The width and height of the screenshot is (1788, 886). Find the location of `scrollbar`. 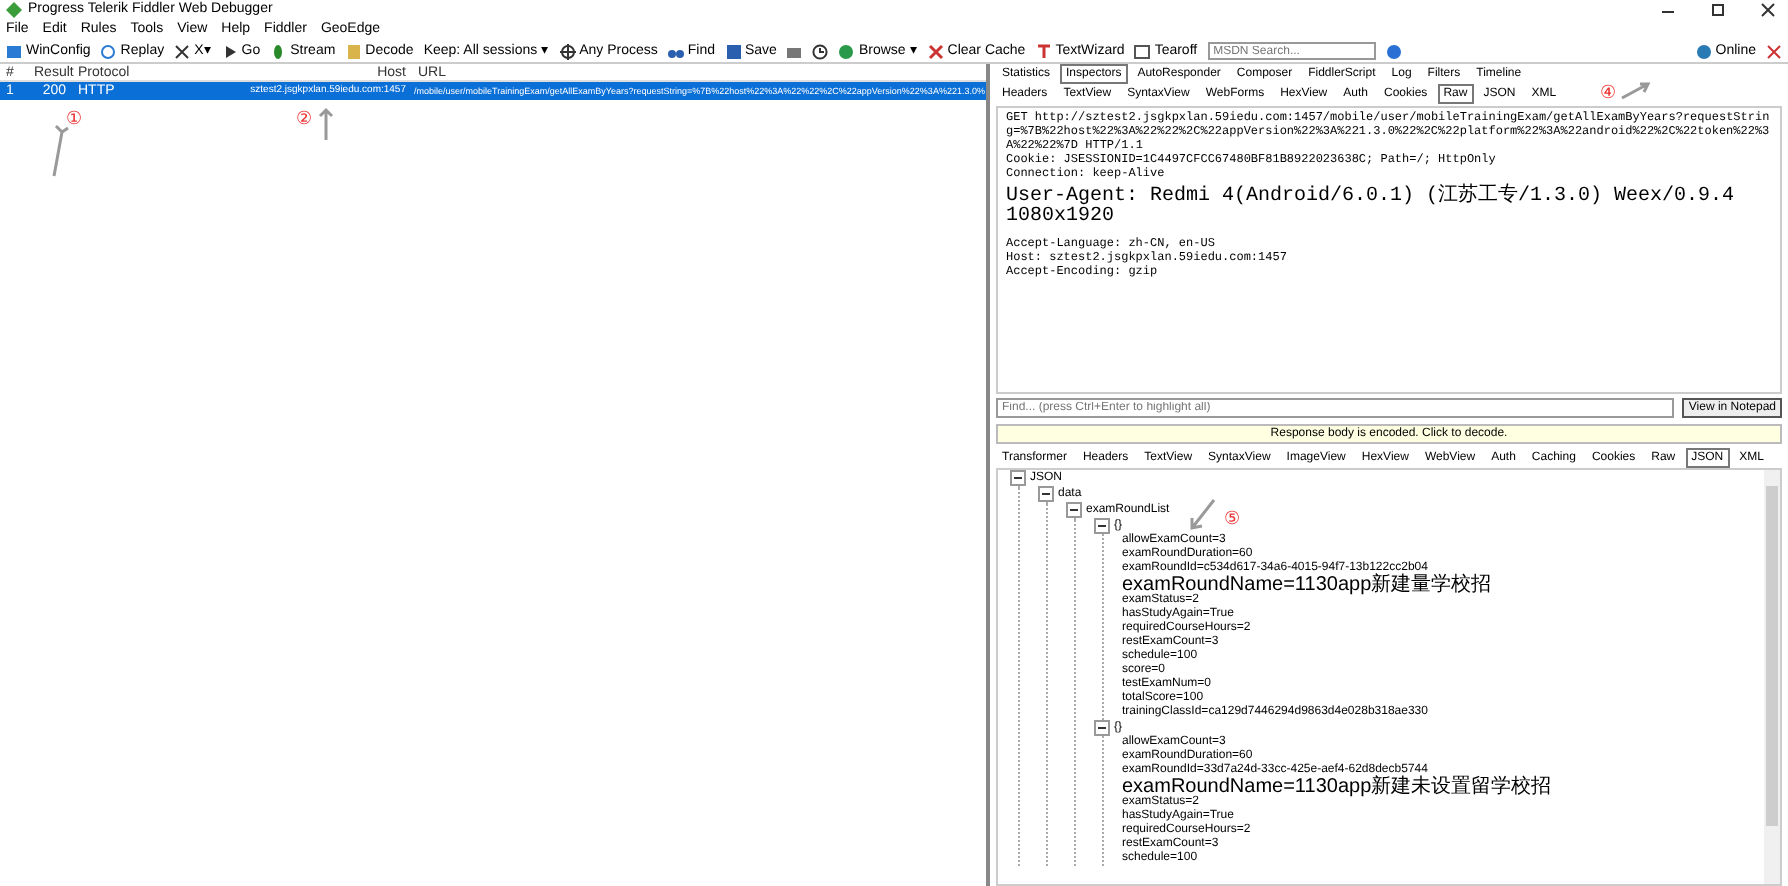

scrollbar is located at coordinates (1772, 677).